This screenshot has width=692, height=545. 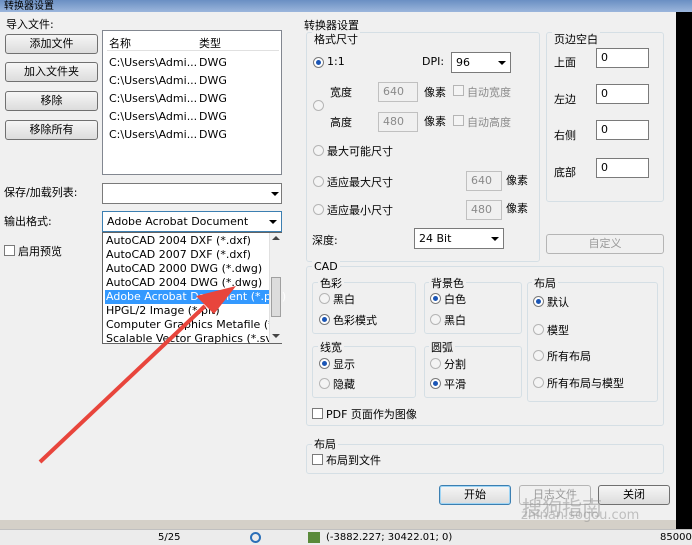 What do you see at coordinates (314, 537) in the screenshot?
I see `pencil-icon` at bounding box center [314, 537].